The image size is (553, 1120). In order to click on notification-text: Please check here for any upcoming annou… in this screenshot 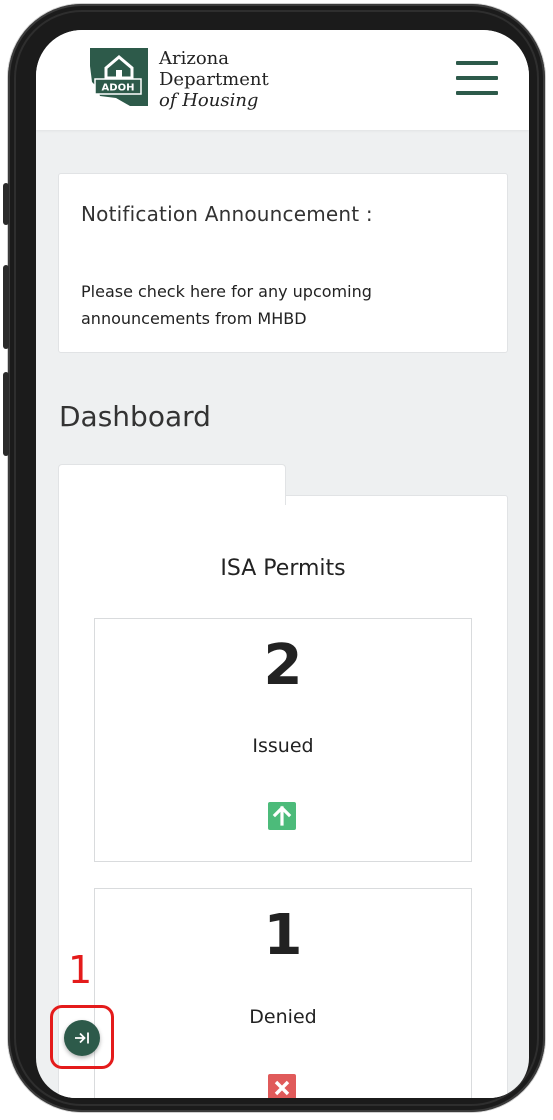, I will do `click(226, 305)`.